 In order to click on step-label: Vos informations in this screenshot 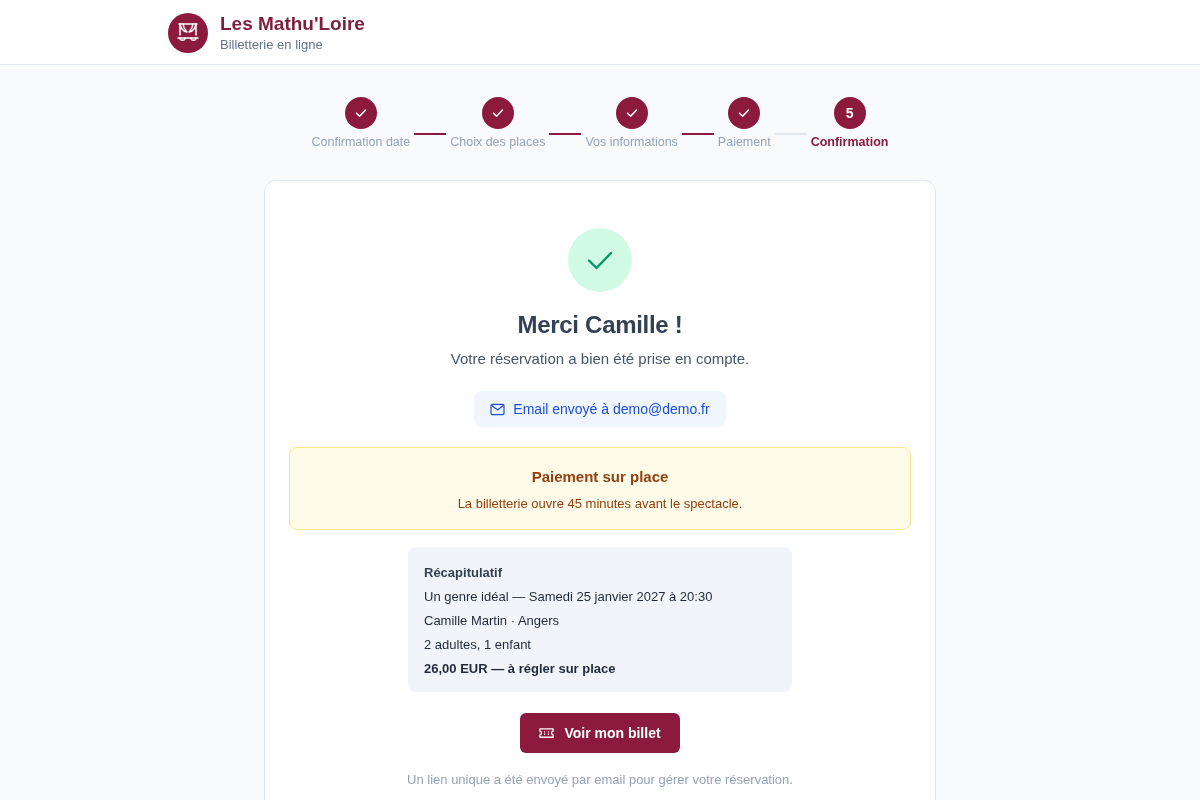, I will do `click(631, 142)`.